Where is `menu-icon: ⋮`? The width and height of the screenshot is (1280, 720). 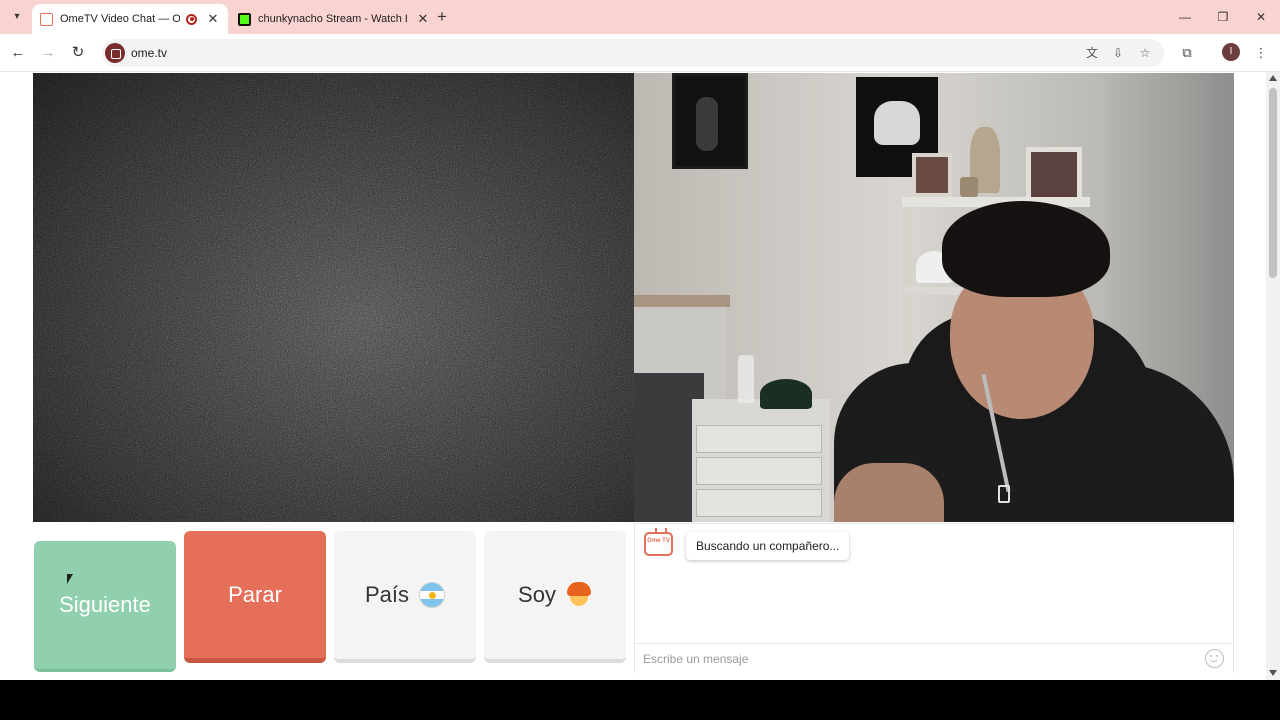
menu-icon: ⋮ is located at coordinates (1261, 53).